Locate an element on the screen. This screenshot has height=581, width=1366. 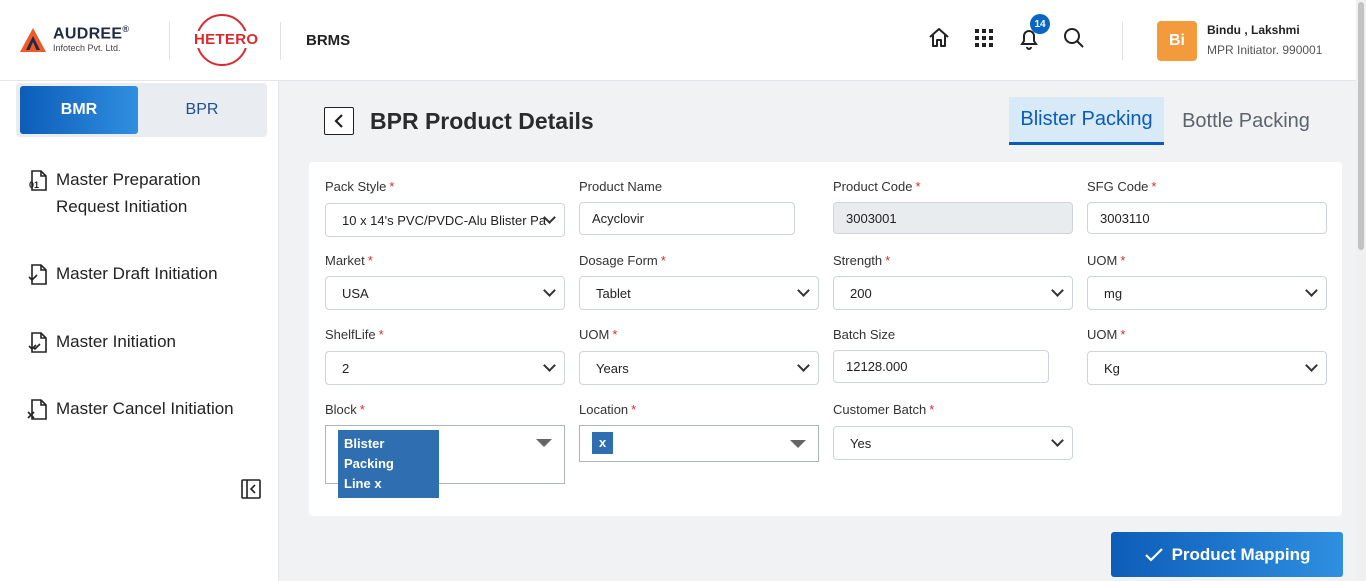
customer-batch-select: Yes is located at coordinates (953, 443).